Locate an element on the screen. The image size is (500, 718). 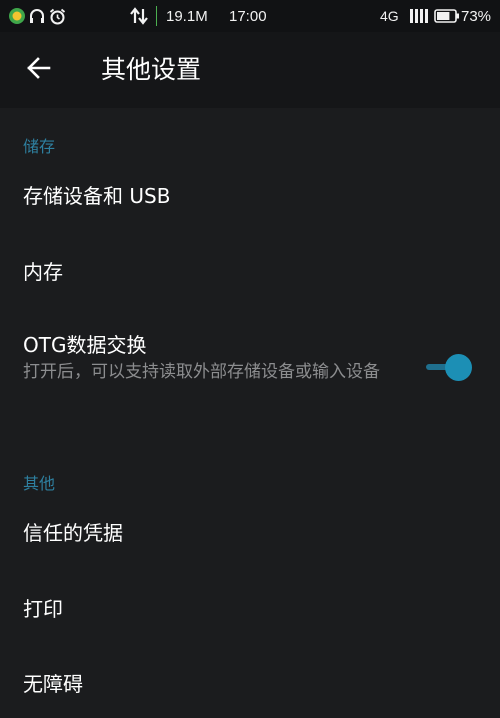
toolbar: 其他设置 is located at coordinates (250, 70).